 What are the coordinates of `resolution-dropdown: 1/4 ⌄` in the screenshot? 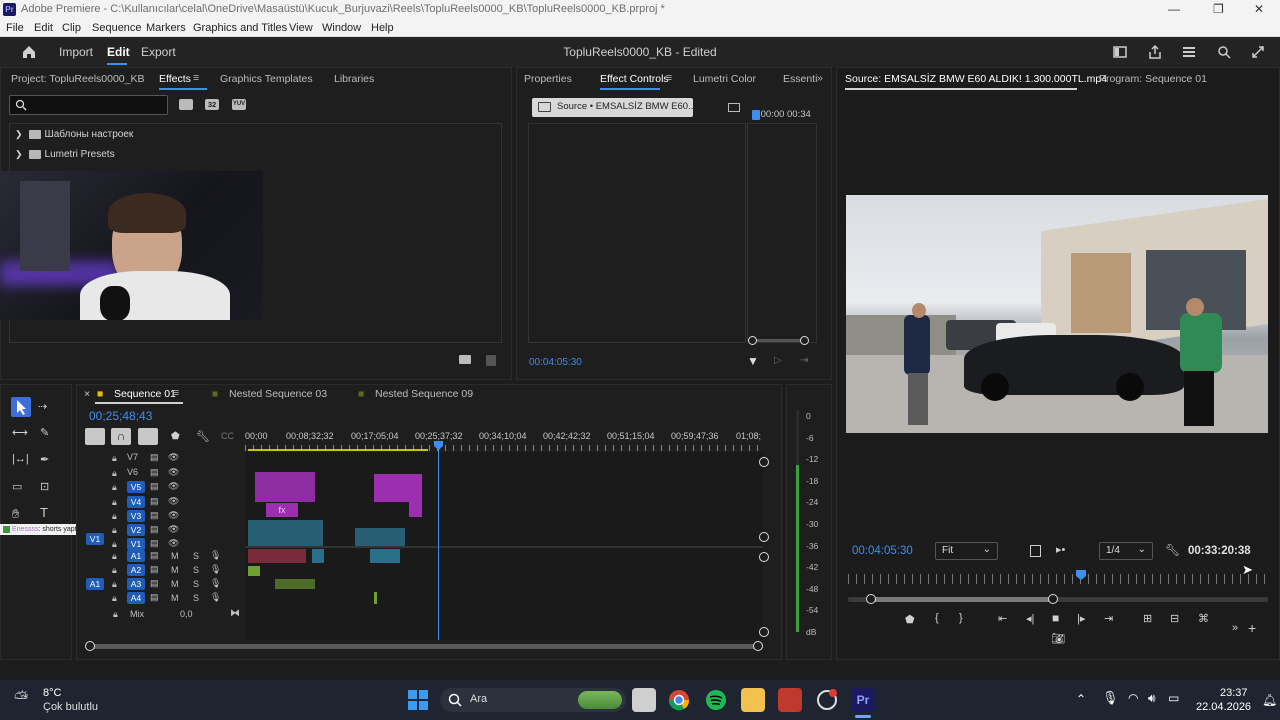 It's located at (1126, 551).